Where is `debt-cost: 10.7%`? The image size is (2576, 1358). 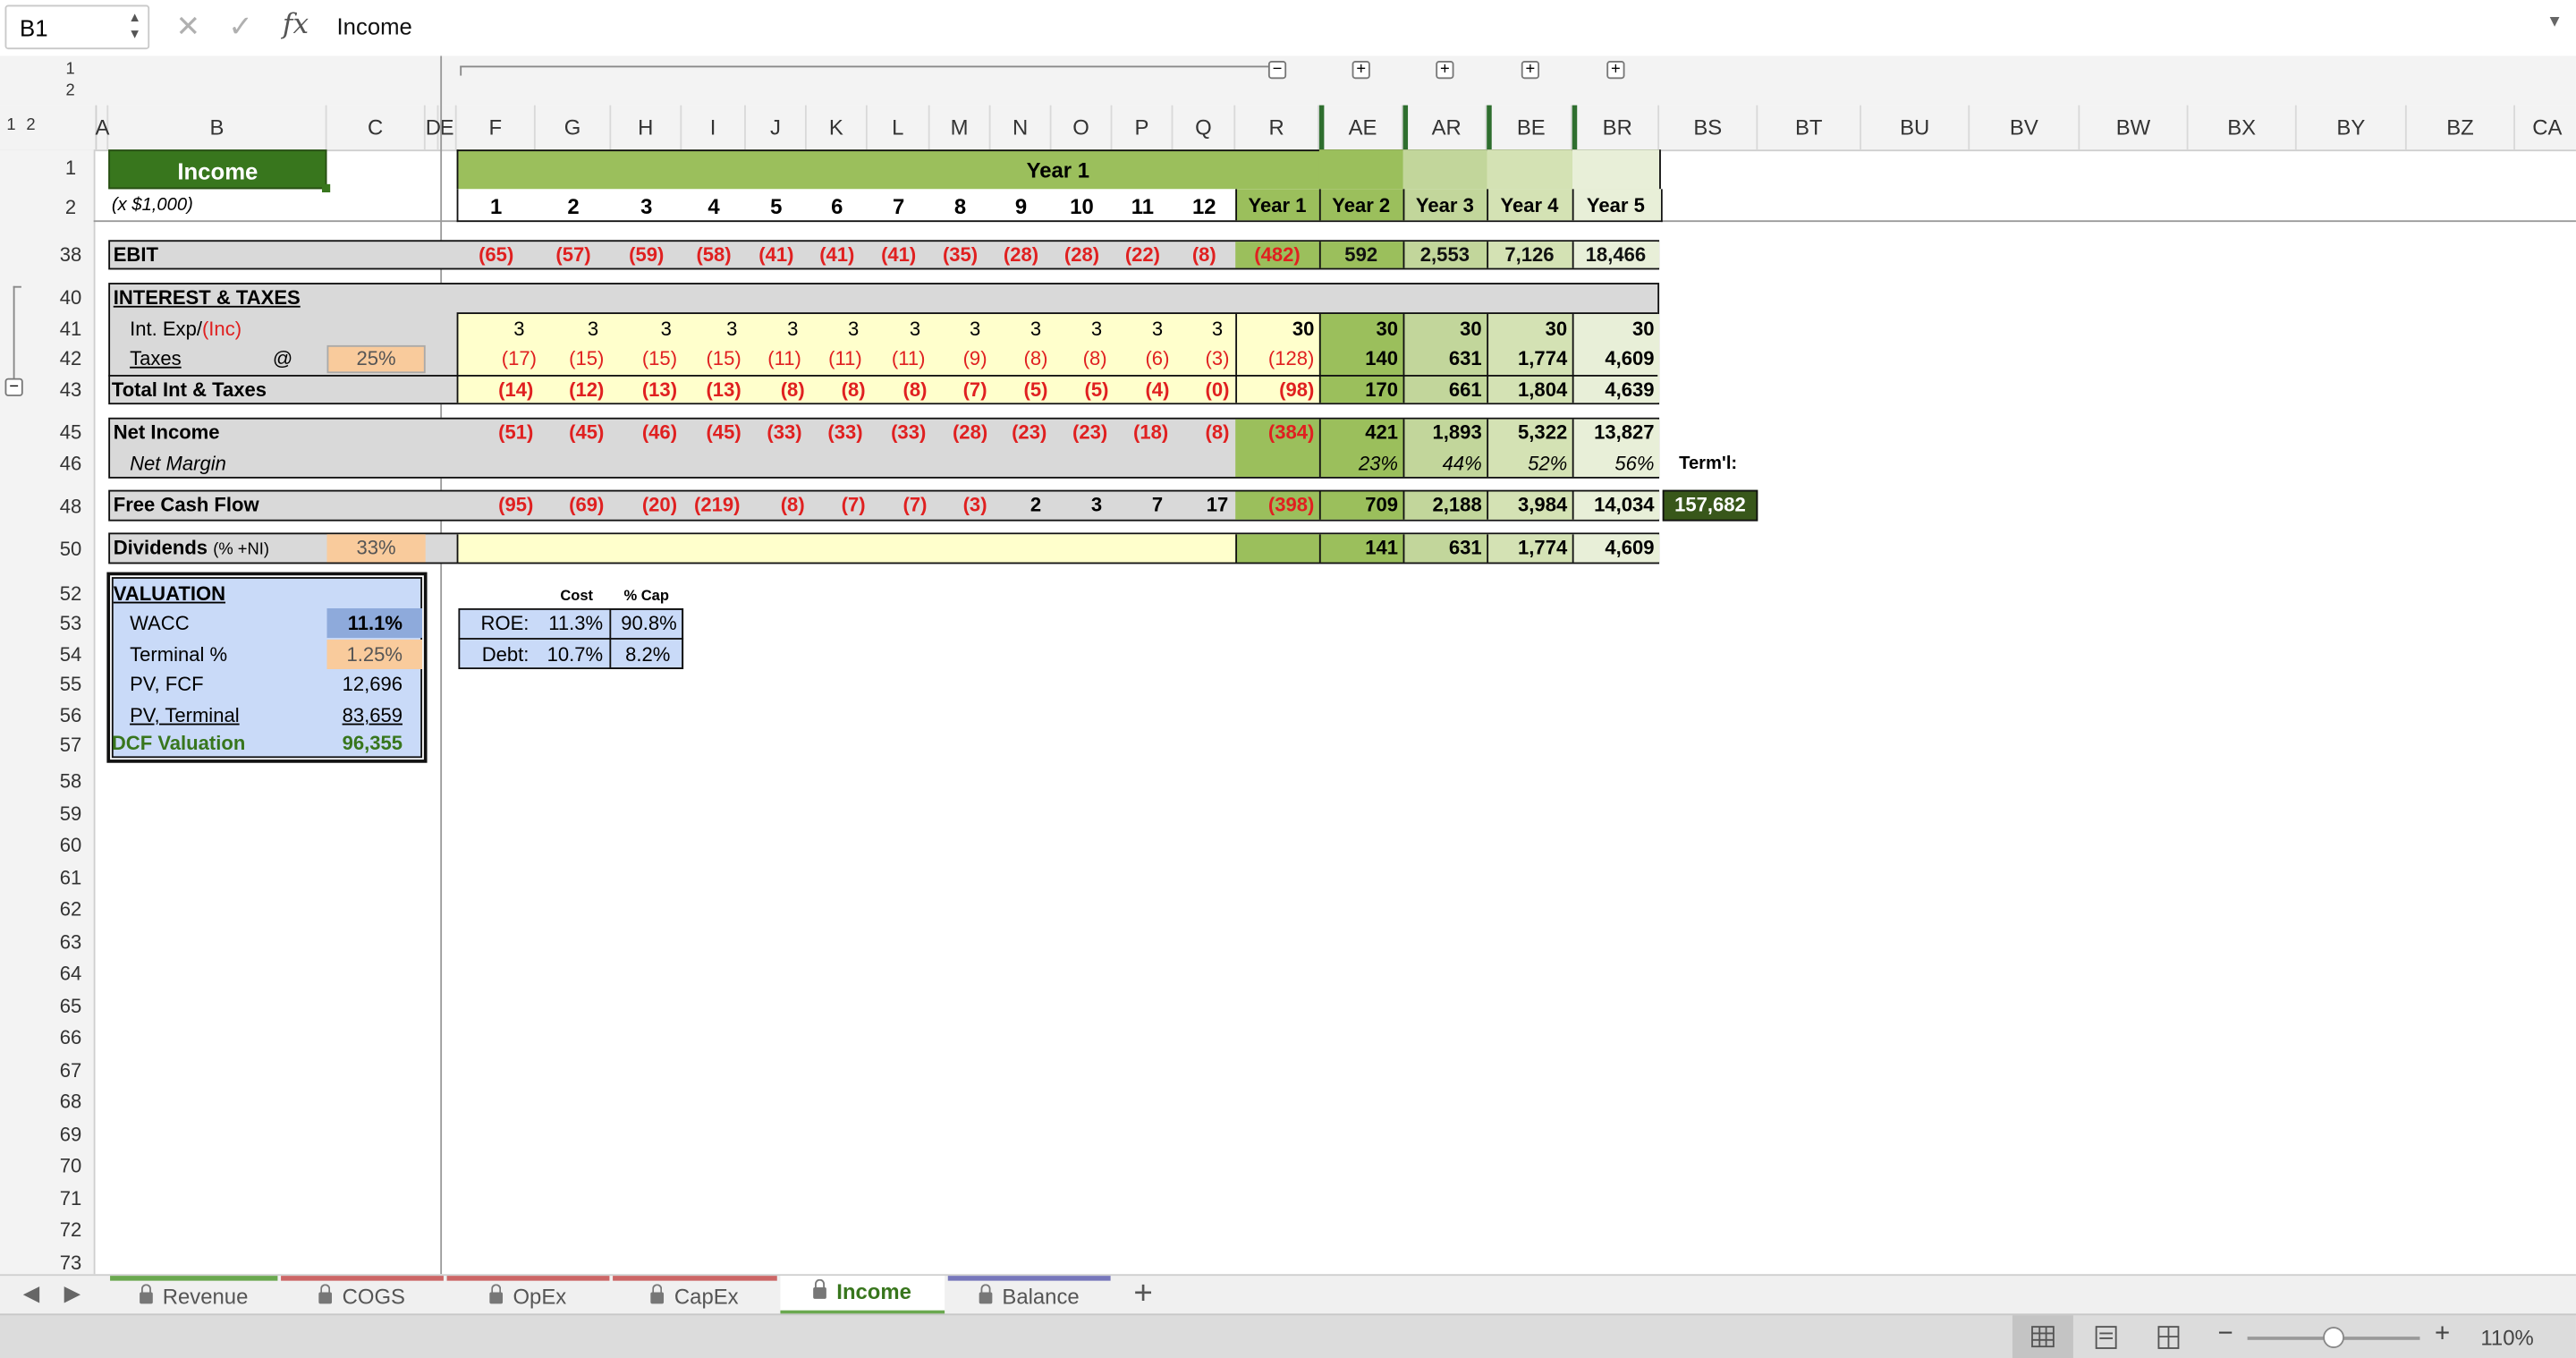 debt-cost: 10.7% is located at coordinates (569, 655).